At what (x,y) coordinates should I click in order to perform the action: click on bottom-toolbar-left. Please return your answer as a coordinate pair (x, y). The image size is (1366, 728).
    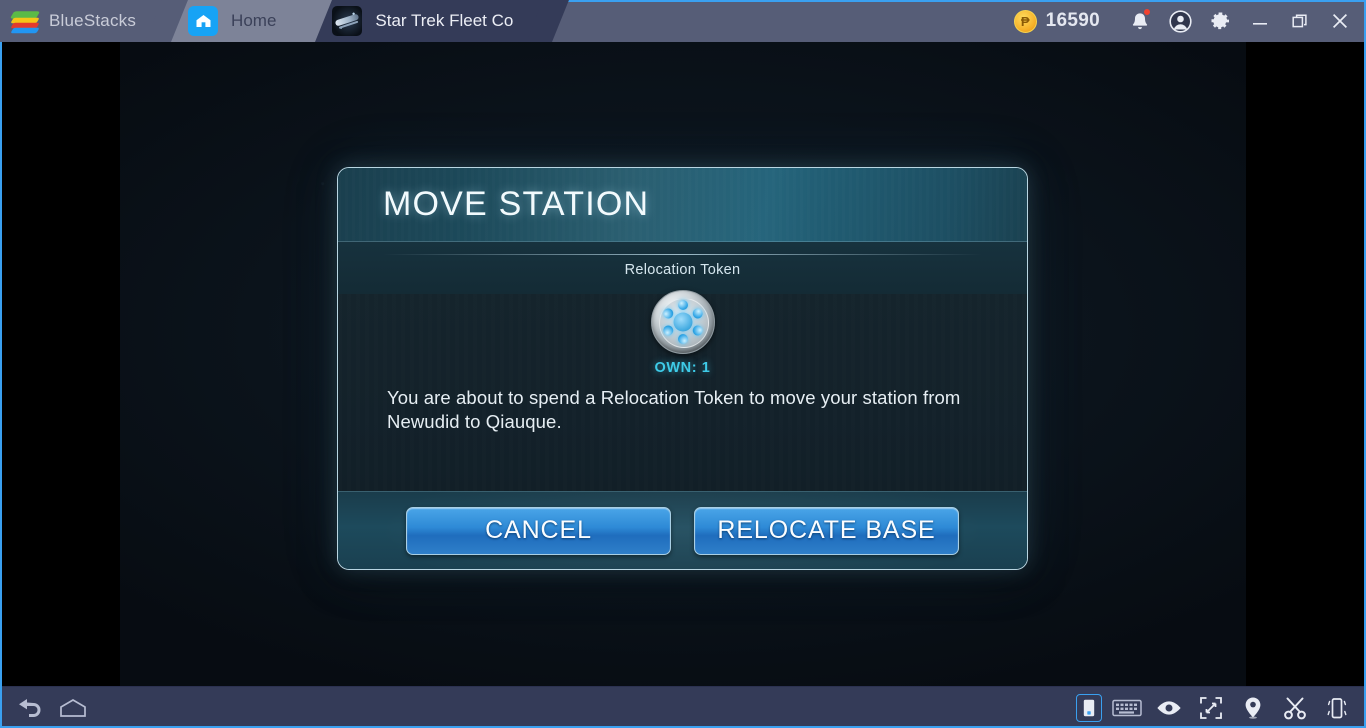
    Looking at the image, I should click on (45, 708).